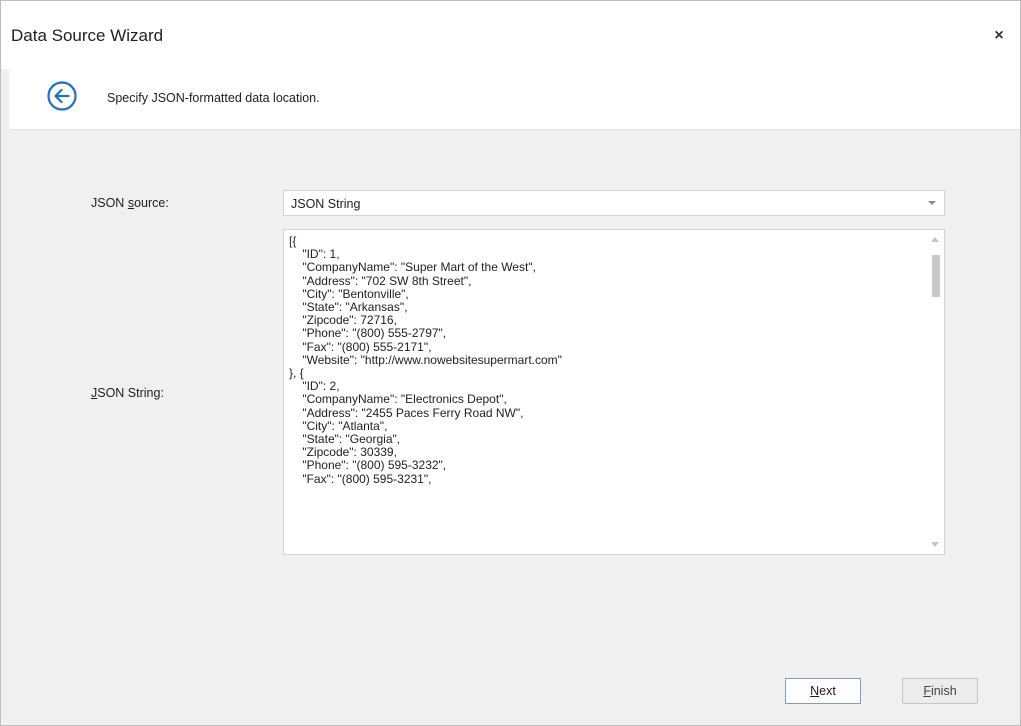 This screenshot has height=726, width=1021. I want to click on back-arrow-icon, so click(62, 96).